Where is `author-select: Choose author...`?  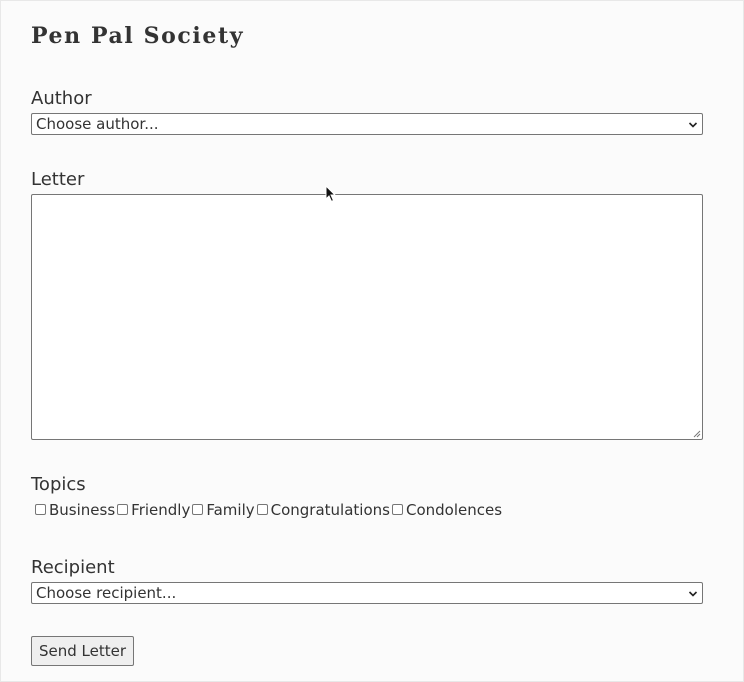
author-select: Choose author... is located at coordinates (367, 124).